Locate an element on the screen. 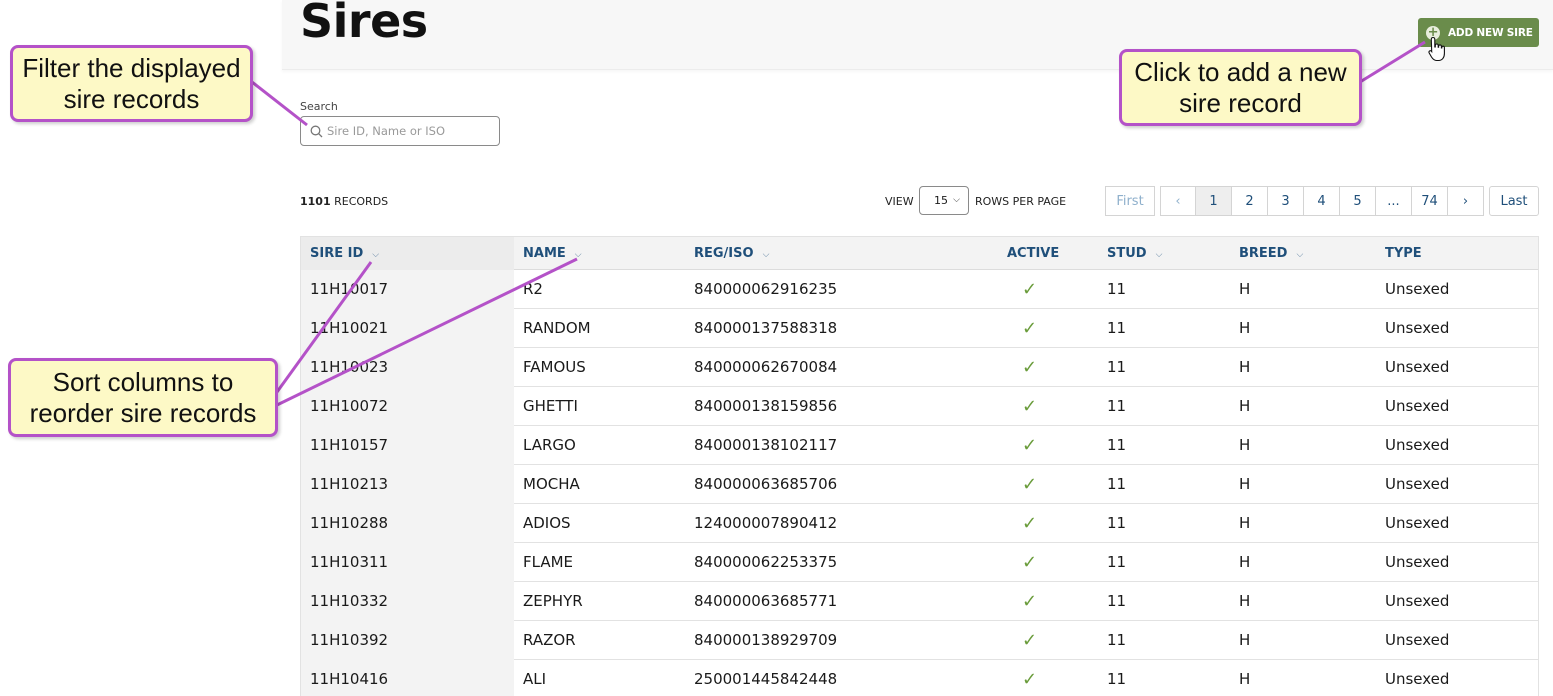 This screenshot has height=696, width=1553. cell-name: FAMOUS is located at coordinates (554, 367).